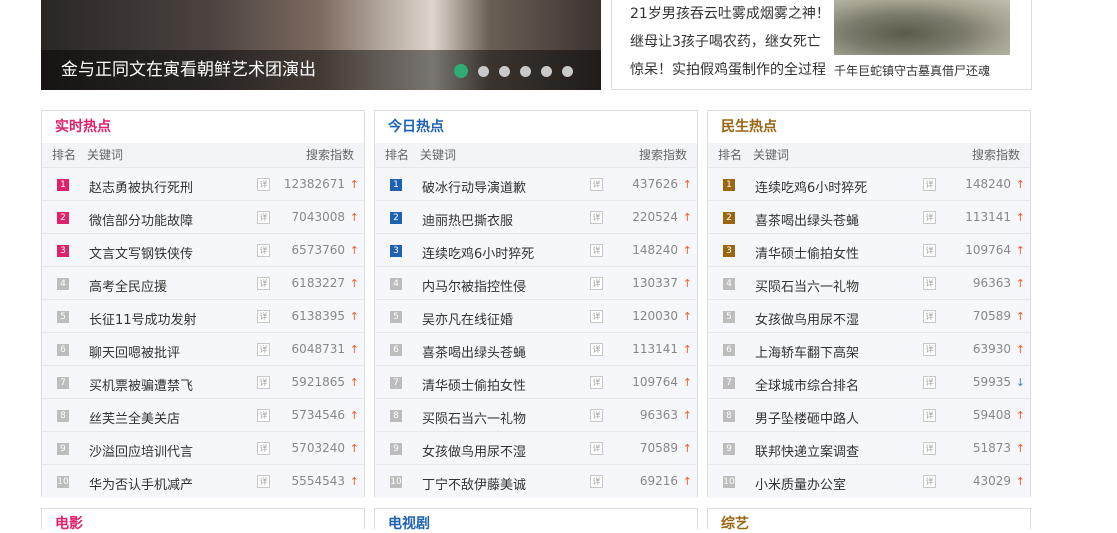 Image resolution: width=1117 pixels, height=533 pixels. I want to click on table-row: 7 买机票被骗遭禁飞 详 5921865 ↑, so click(203, 382).